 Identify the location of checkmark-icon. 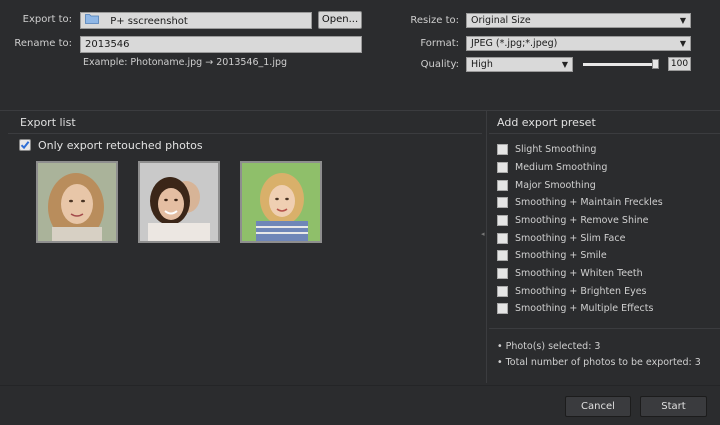
(25, 145).